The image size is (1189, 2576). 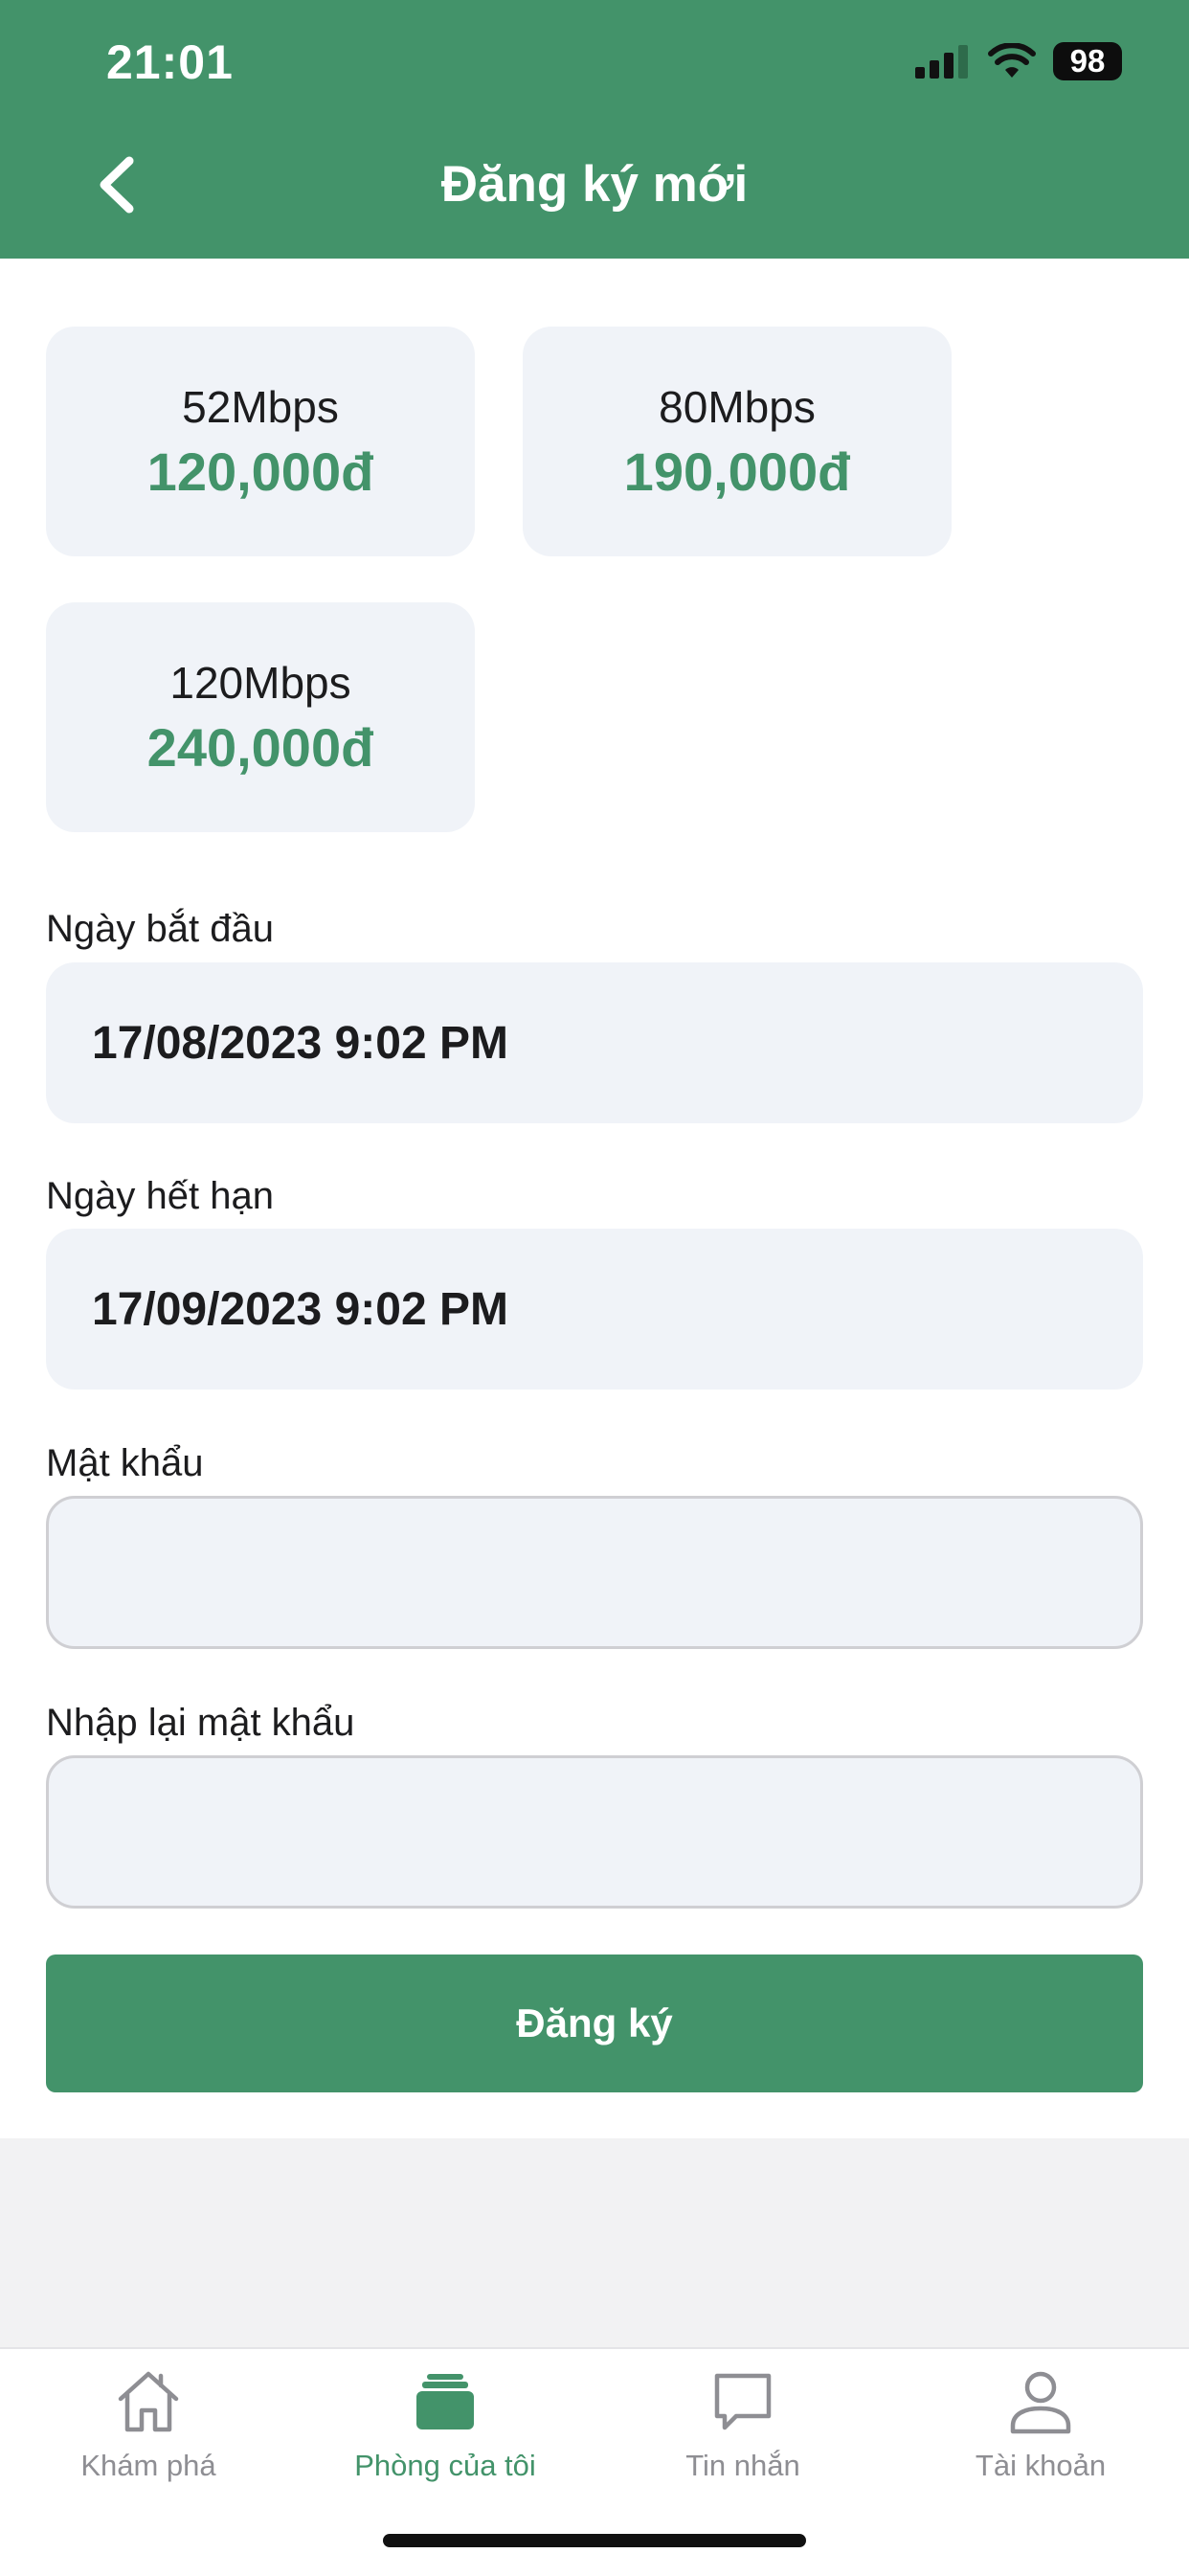 I want to click on tab-label: Tài khoản, so click(x=1041, y=2465).